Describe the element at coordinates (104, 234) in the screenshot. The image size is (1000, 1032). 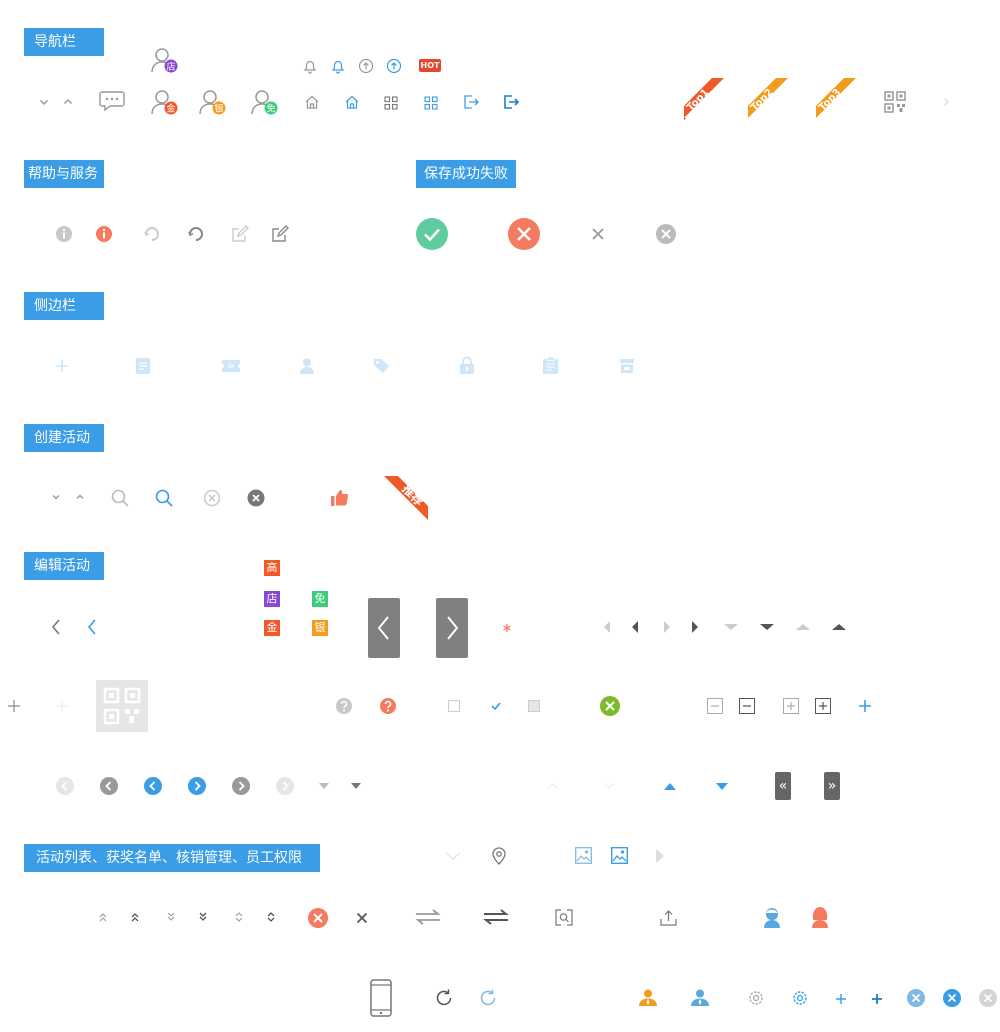
I see `info-active-icon` at that location.